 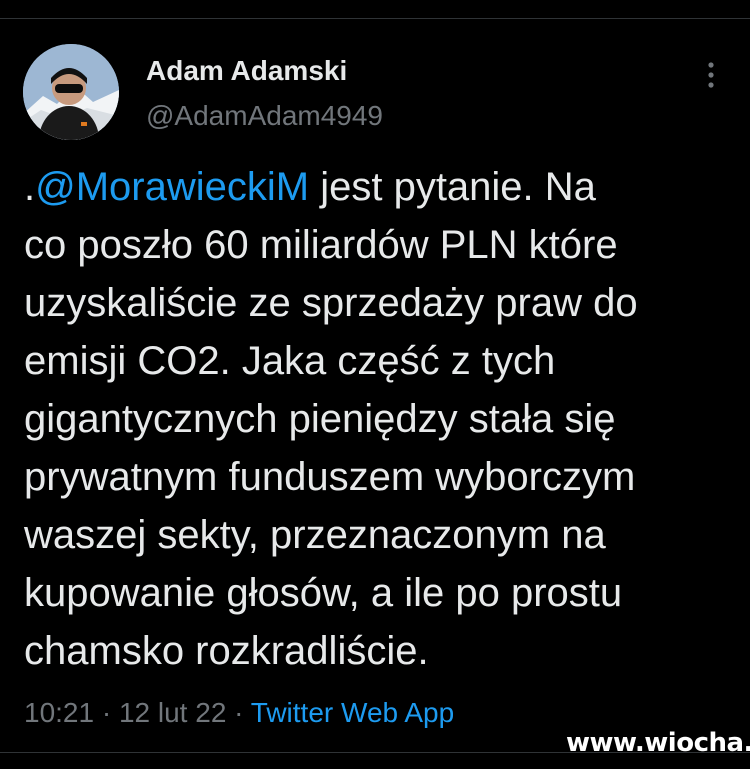 I want to click on mention-link: @MorawieckiM, so click(x=172, y=187).